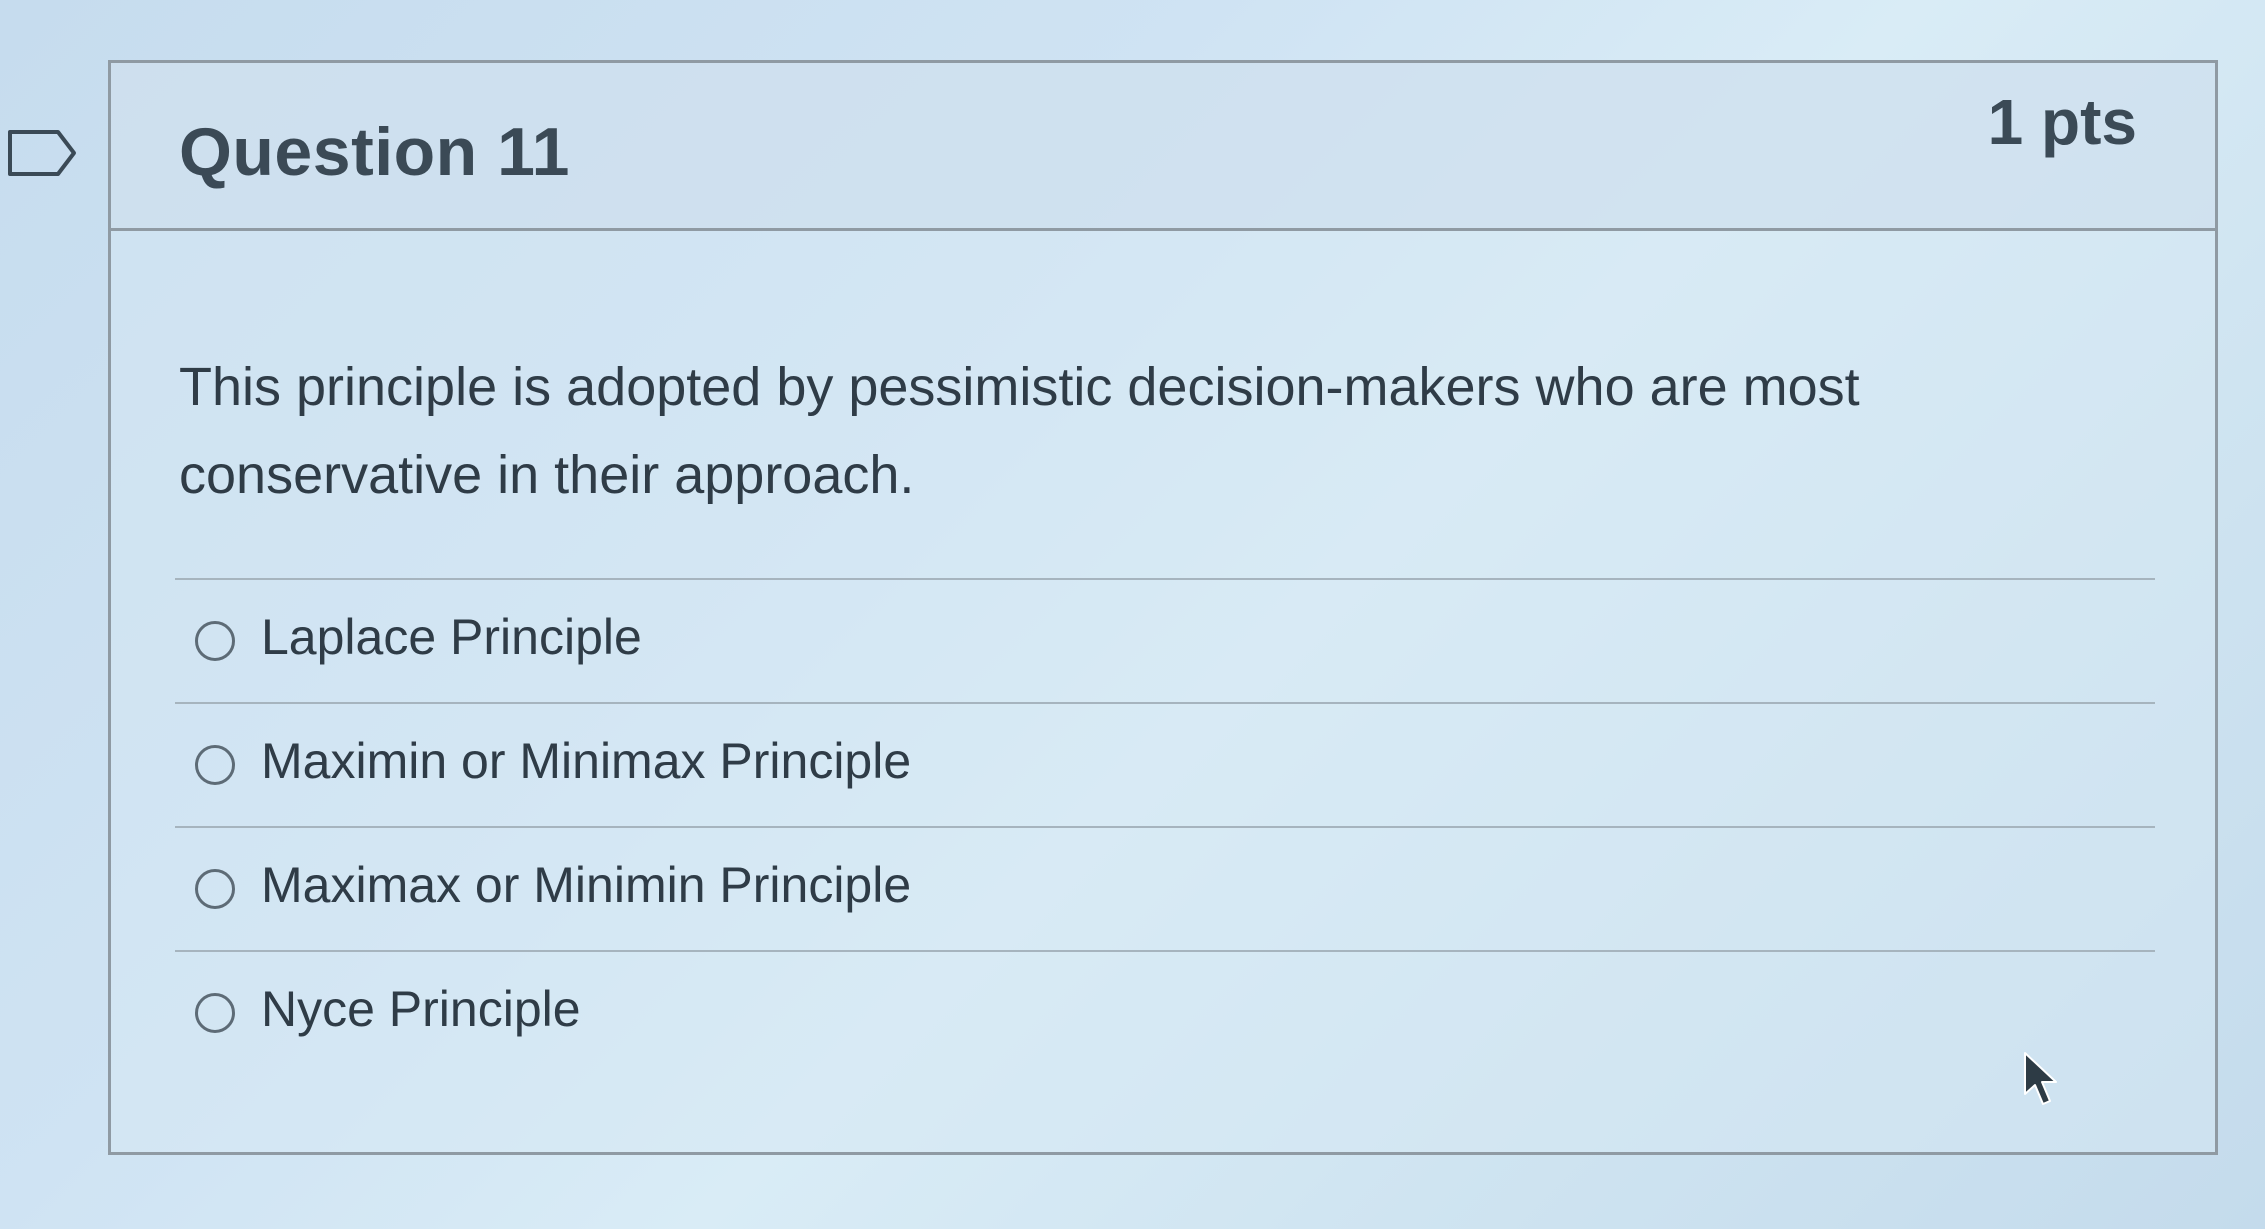  I want to click on mouse-pointer-icon, so click(2042, 1079).